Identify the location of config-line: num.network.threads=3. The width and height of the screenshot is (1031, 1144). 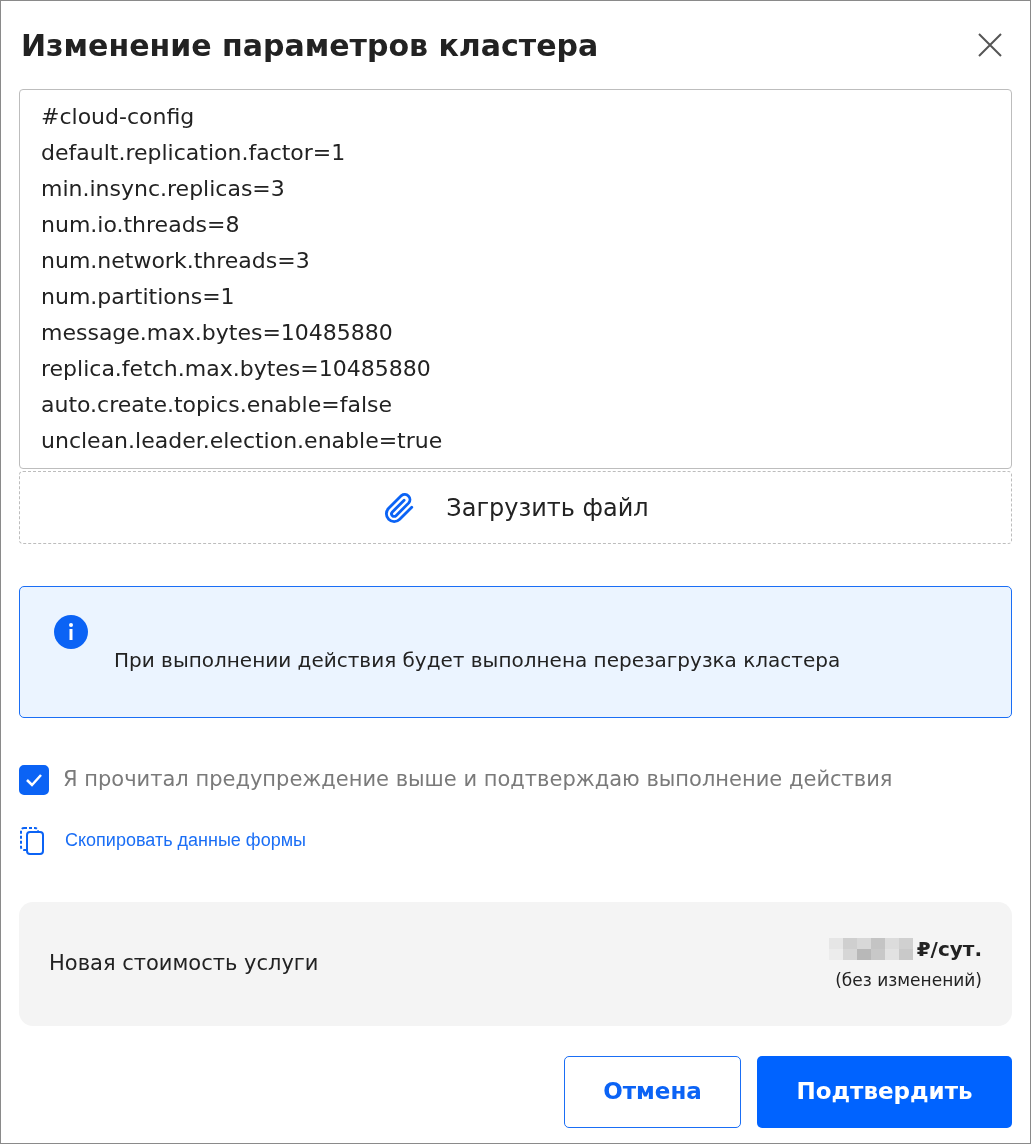
(176, 261).